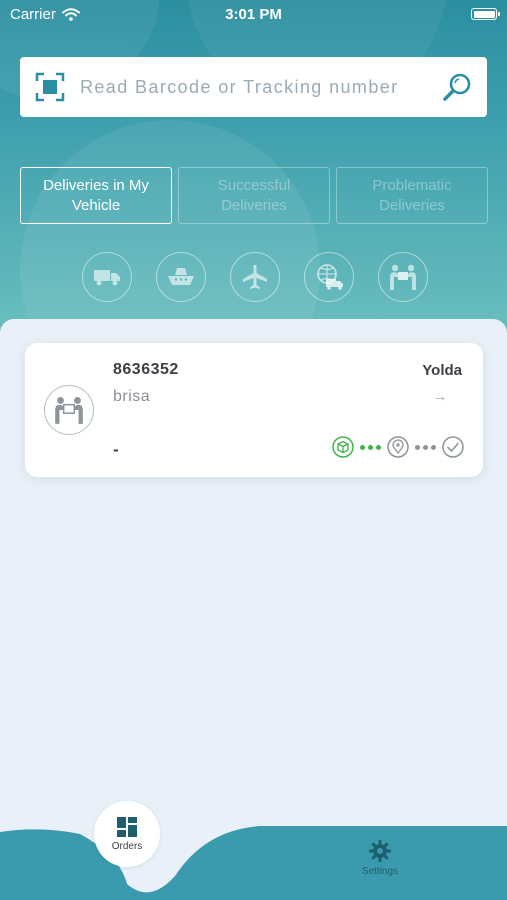 The height and width of the screenshot is (900, 507). I want to click on airplane-icon, so click(255, 277).